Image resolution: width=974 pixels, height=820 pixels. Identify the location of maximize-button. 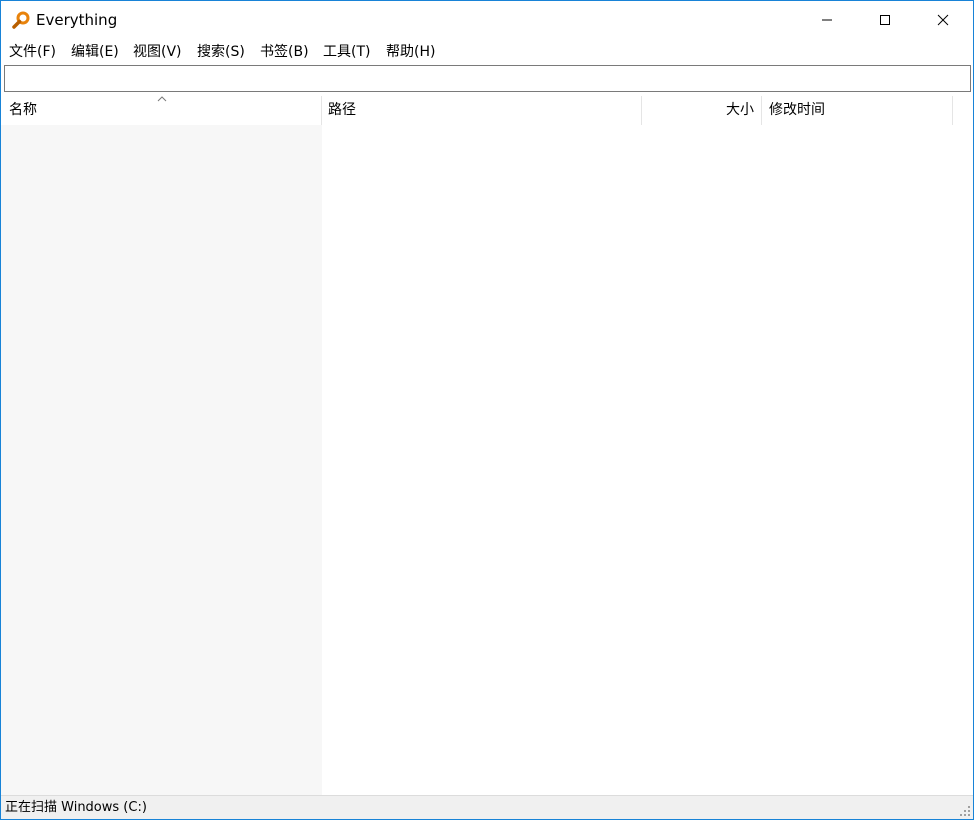
(885, 20).